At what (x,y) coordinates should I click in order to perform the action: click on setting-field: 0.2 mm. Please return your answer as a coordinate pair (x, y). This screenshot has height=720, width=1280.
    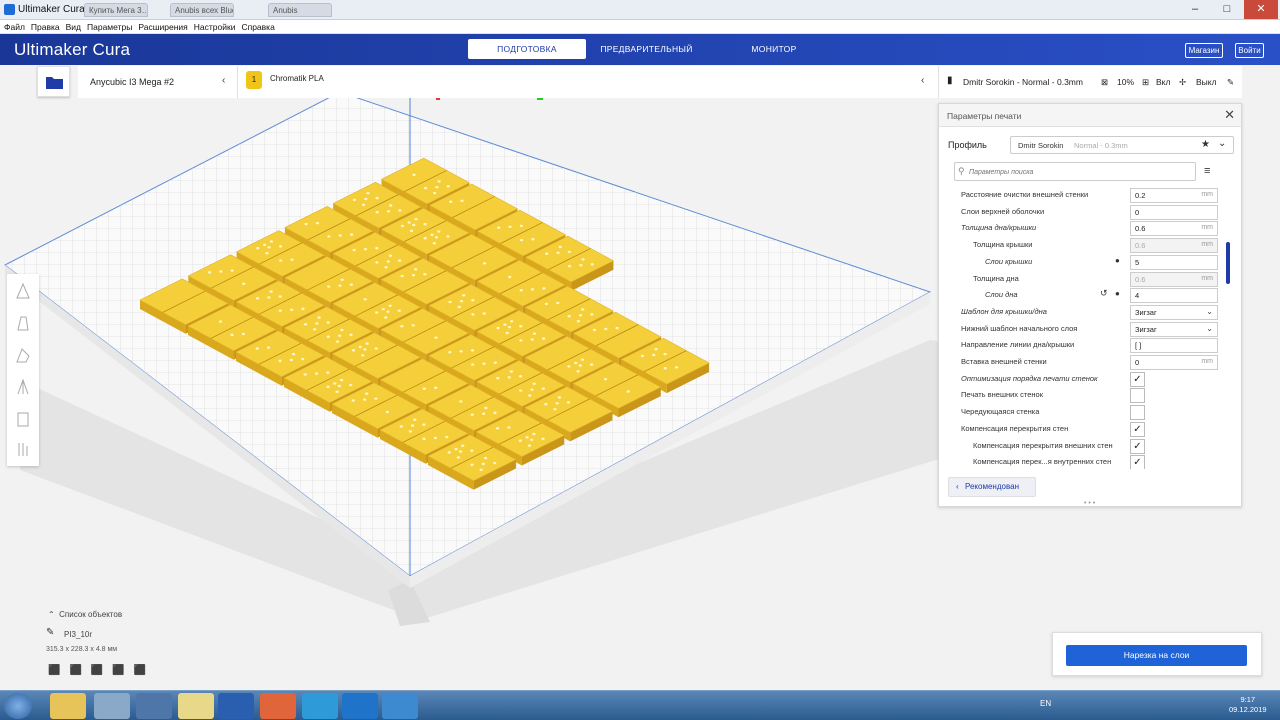
    Looking at the image, I should click on (1174, 195).